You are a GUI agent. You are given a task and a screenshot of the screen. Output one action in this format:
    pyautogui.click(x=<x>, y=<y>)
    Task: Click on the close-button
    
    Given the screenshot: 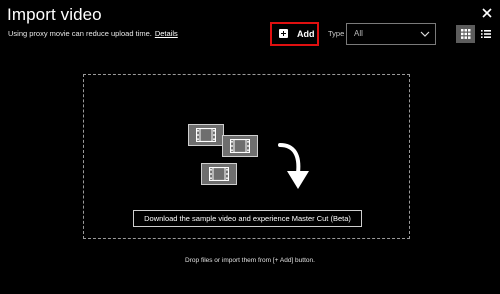 What is the action you would take?
    pyautogui.click(x=487, y=13)
    